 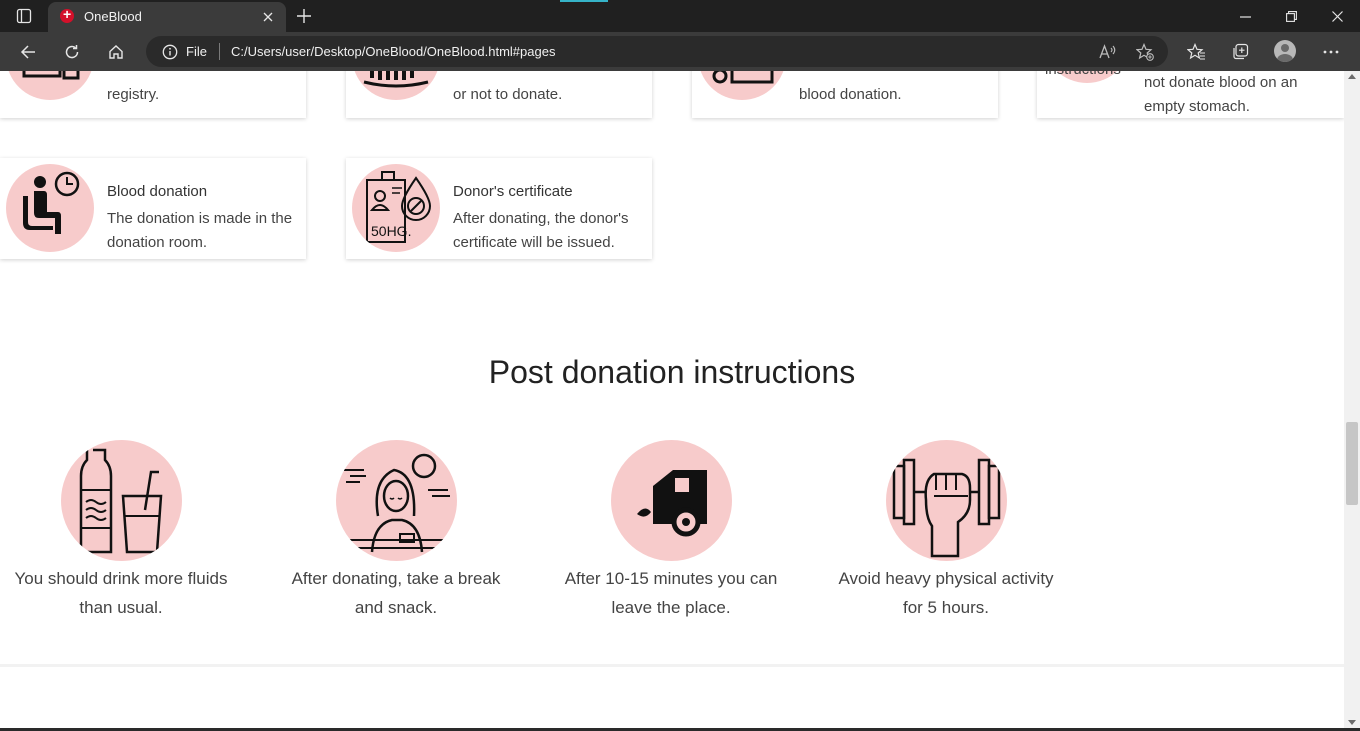 What do you see at coordinates (672, 372) in the screenshot?
I see `post-donation-section-title: Post donation instructions` at bounding box center [672, 372].